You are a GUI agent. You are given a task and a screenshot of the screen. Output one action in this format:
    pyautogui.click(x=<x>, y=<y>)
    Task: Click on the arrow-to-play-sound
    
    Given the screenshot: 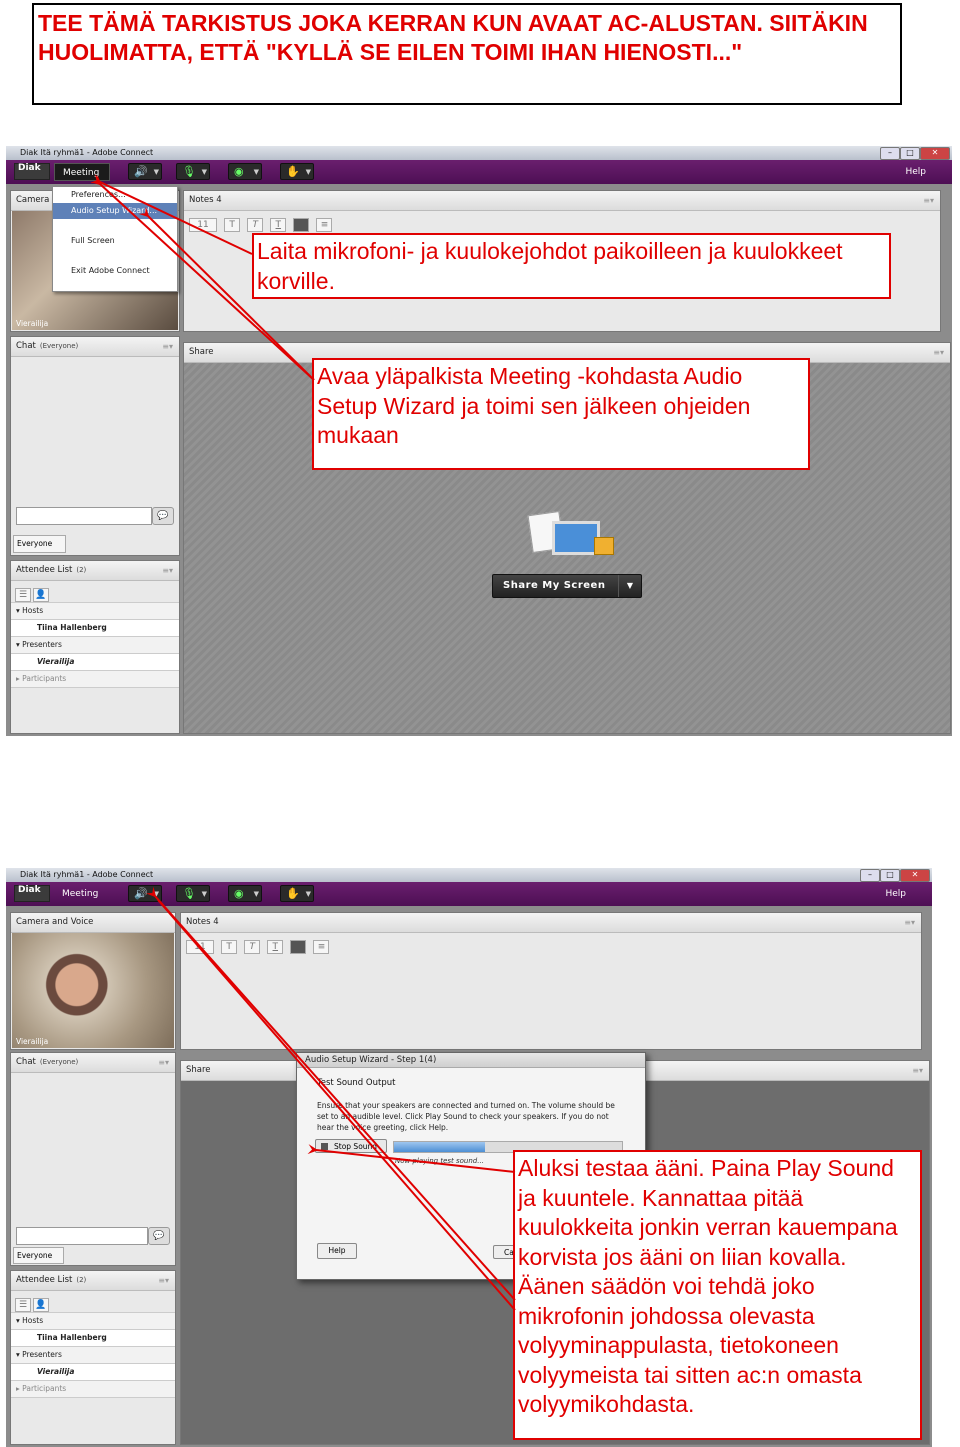 What is the action you would take?
    pyautogui.click(x=411, y=1158)
    